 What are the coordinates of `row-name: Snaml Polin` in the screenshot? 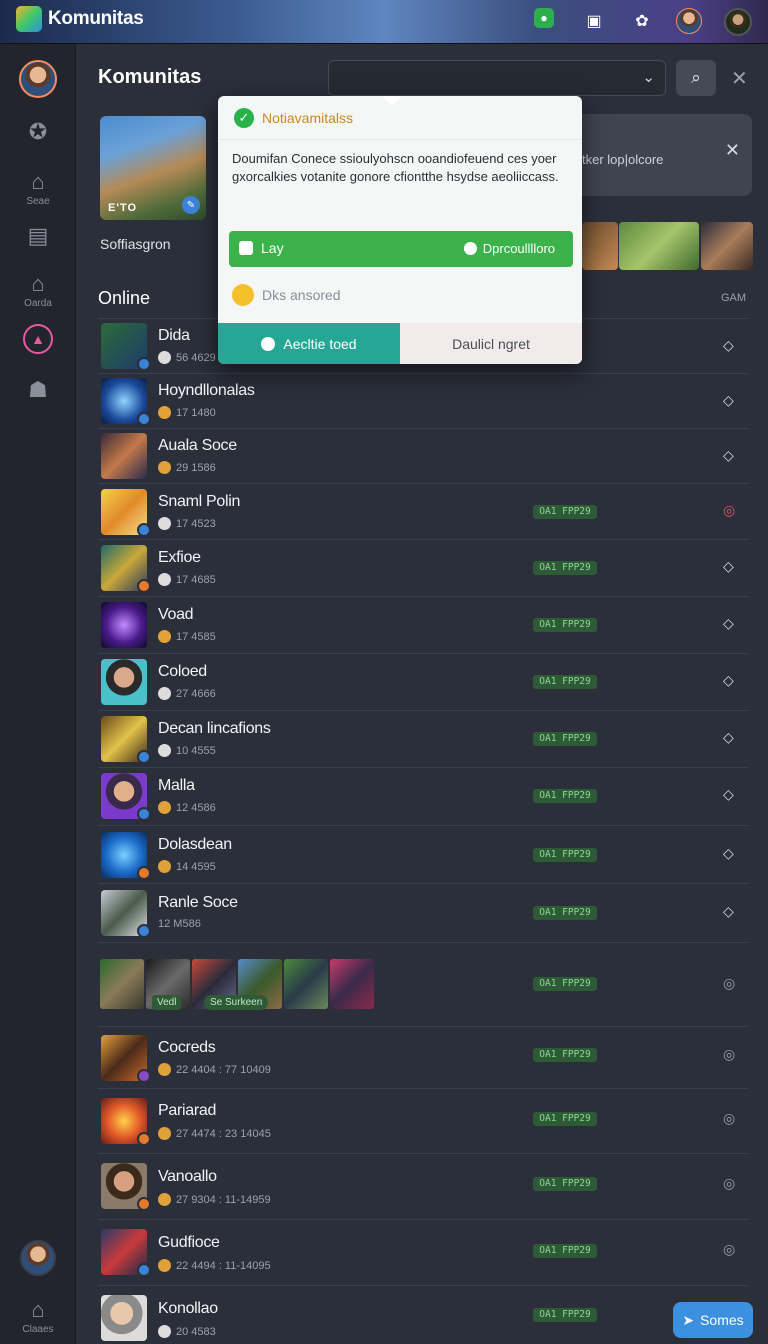 It's located at (199, 501).